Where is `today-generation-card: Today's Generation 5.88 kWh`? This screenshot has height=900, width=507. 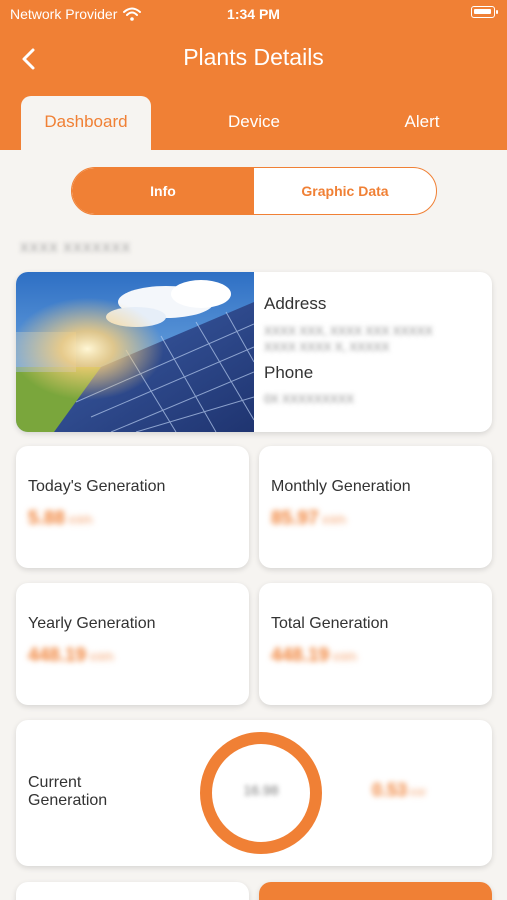
today-generation-card: Today's Generation 5.88 kWh is located at coordinates (132, 507).